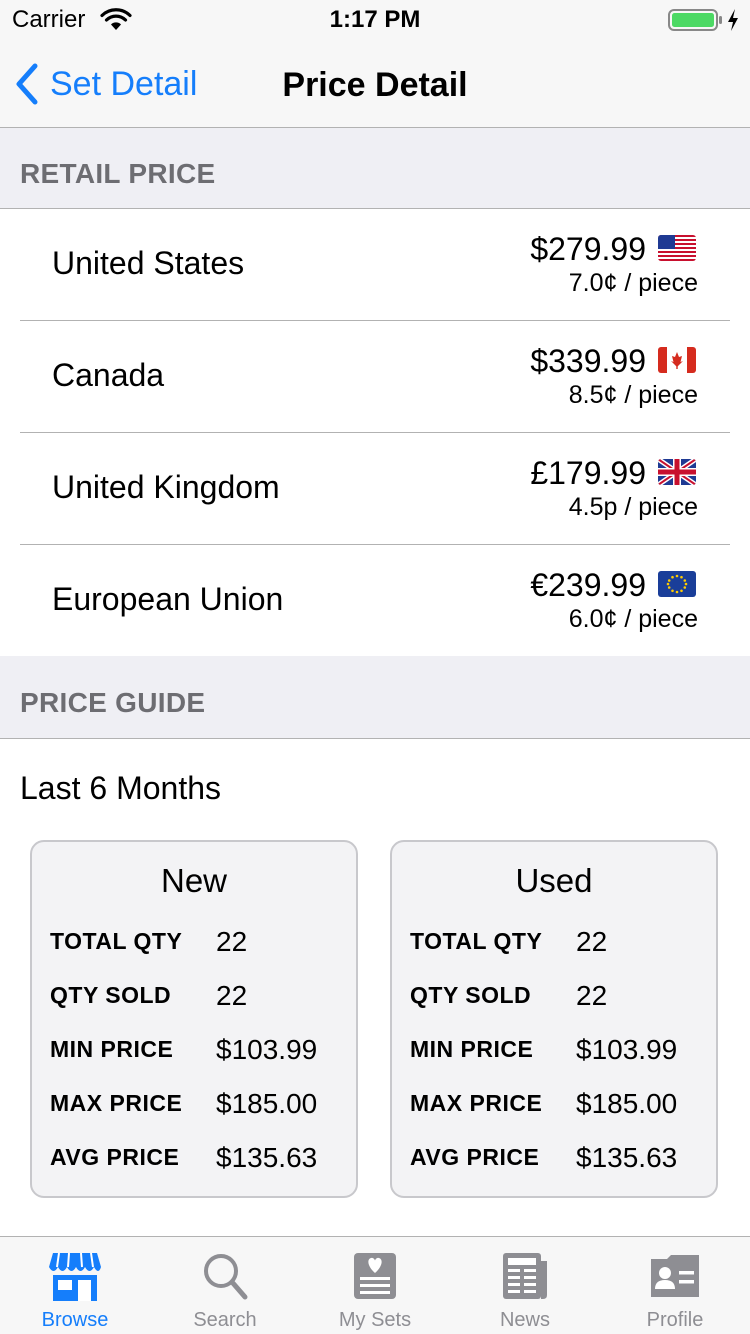 The image size is (750, 1334). I want to click on storefront-icon, so click(75, 1276).